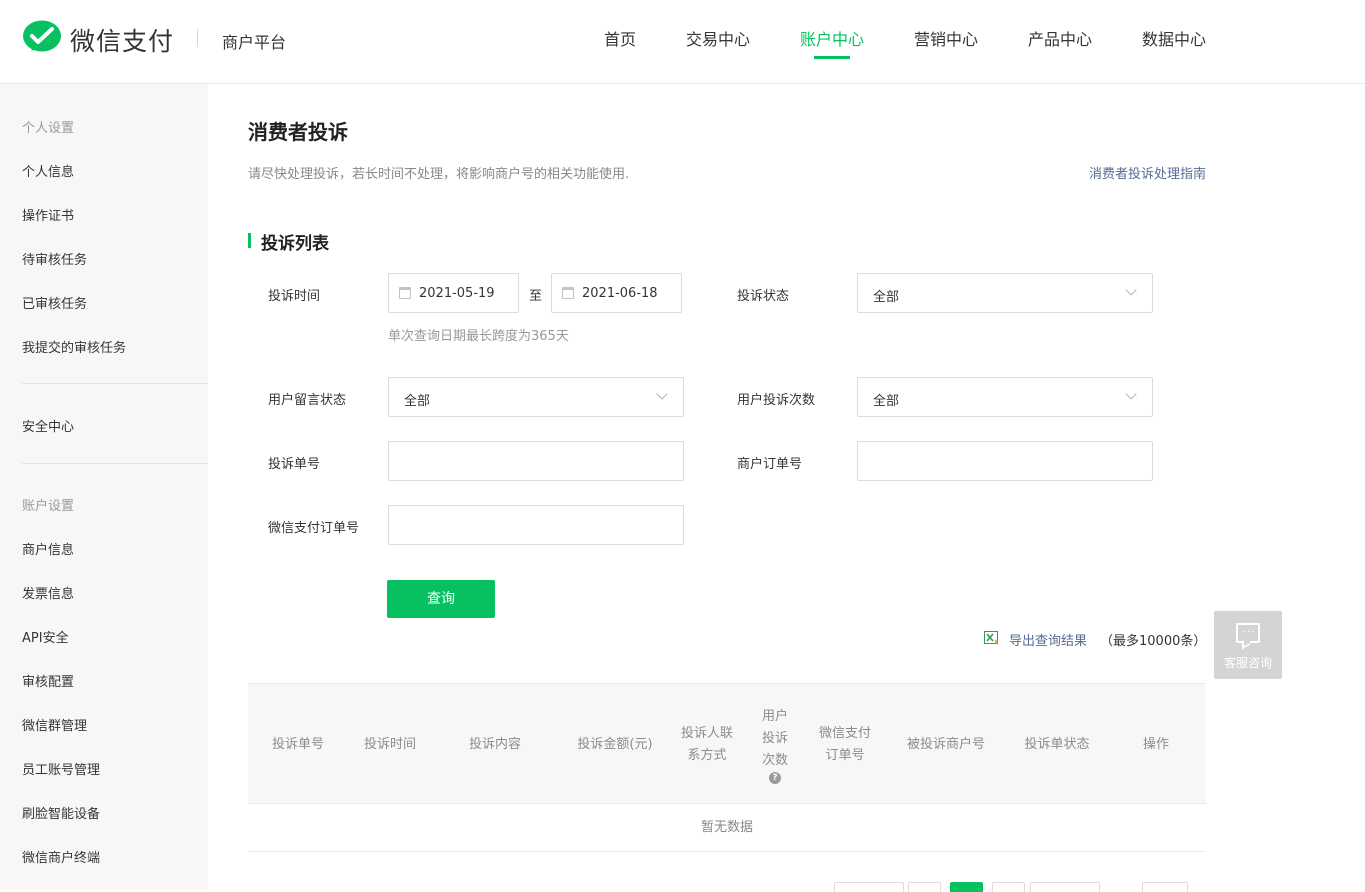 The width and height of the screenshot is (1365, 892). Describe the element at coordinates (763, 296) in the screenshot. I see `complaint-status-label: 投诉状态` at that location.